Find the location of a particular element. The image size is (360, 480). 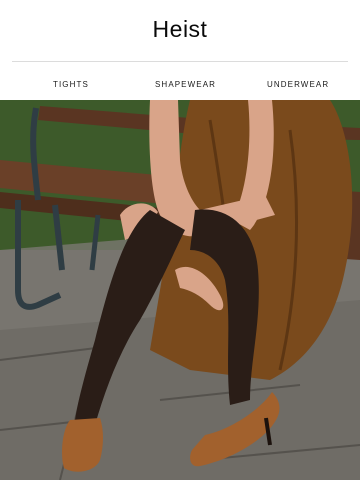

nav-item-tights: TIGHTS is located at coordinates (71, 84).